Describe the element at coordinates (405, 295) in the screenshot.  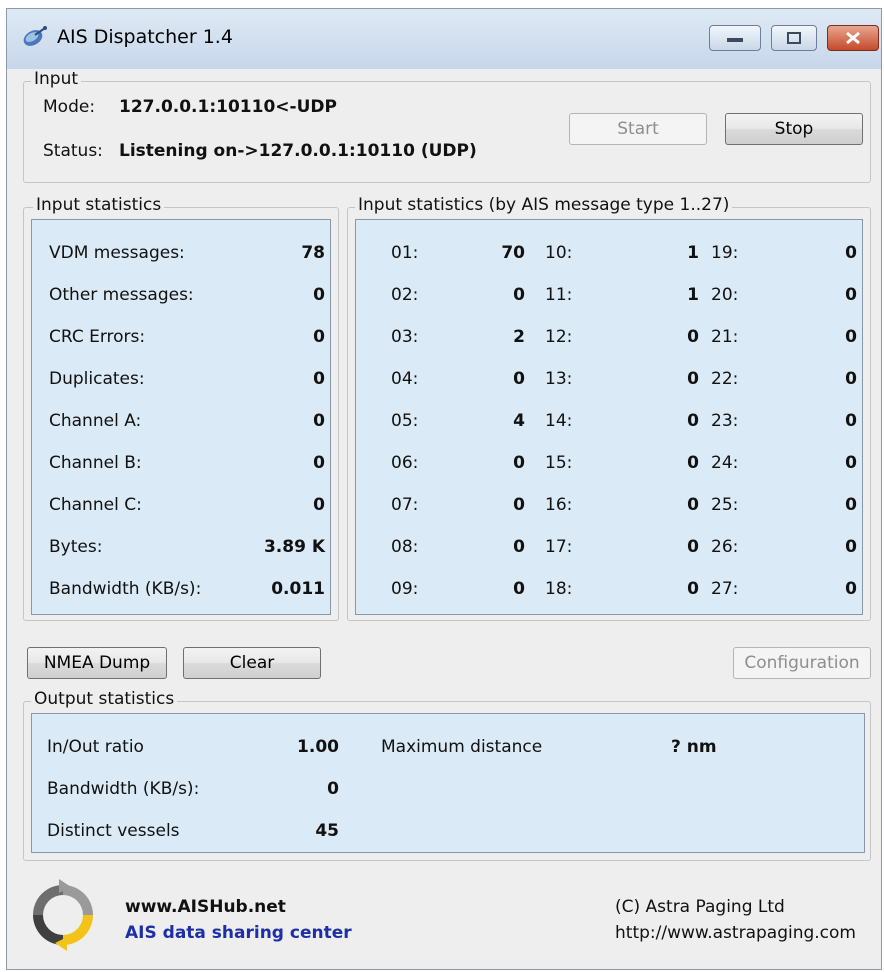
I see `msg-type-label: 02:` at that location.